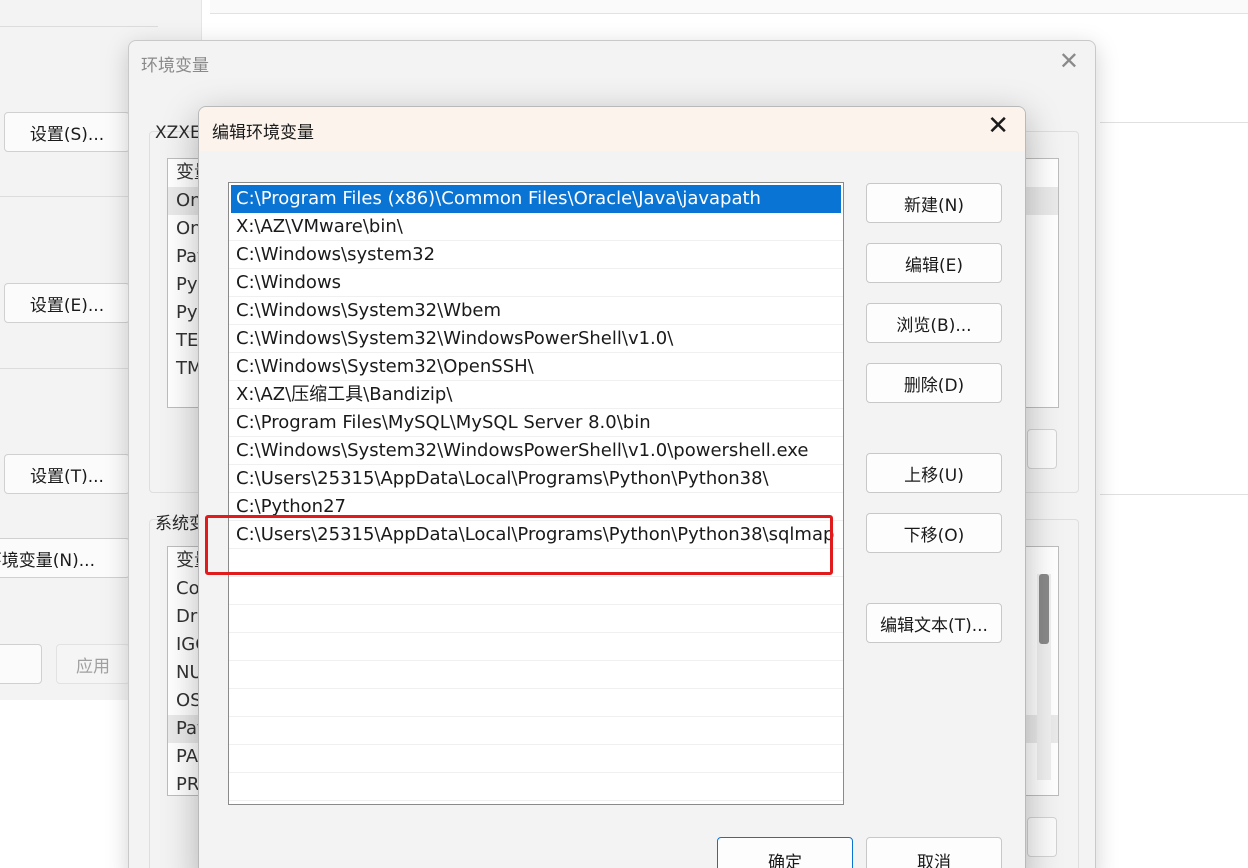 Image resolution: width=1248 pixels, height=868 pixels. What do you see at coordinates (1042, 449) in the screenshot?
I see `user-delete-button` at bounding box center [1042, 449].